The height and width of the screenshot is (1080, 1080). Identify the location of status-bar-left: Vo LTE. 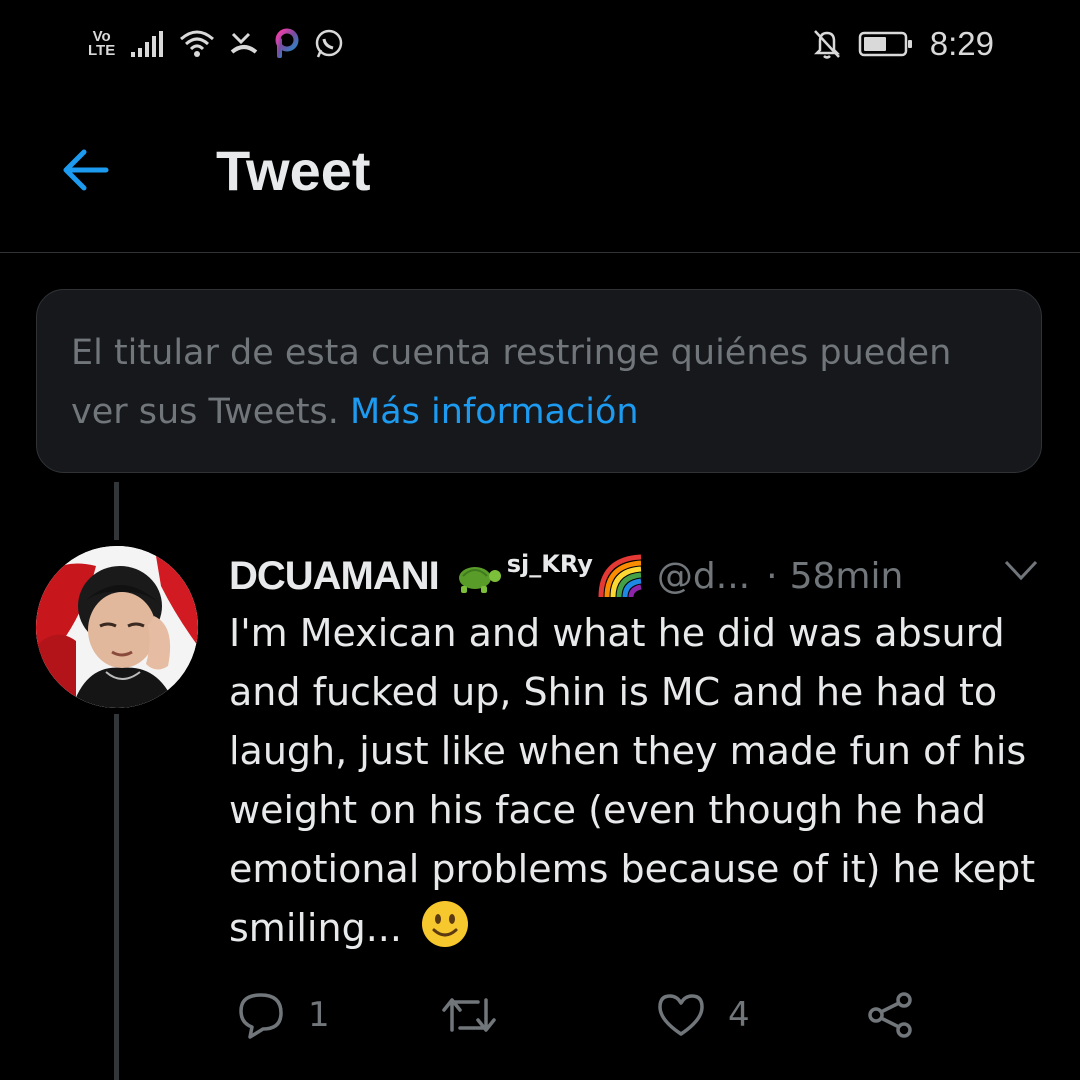
(216, 44).